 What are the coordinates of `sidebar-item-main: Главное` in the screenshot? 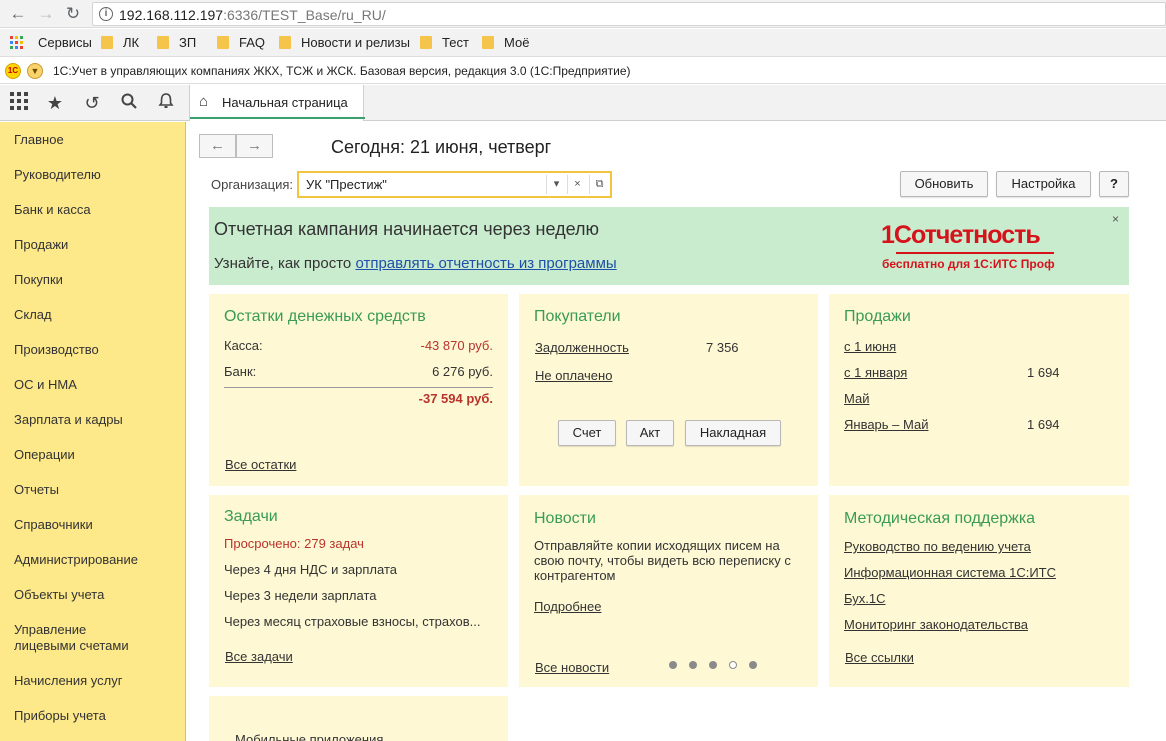 It's located at (39, 140).